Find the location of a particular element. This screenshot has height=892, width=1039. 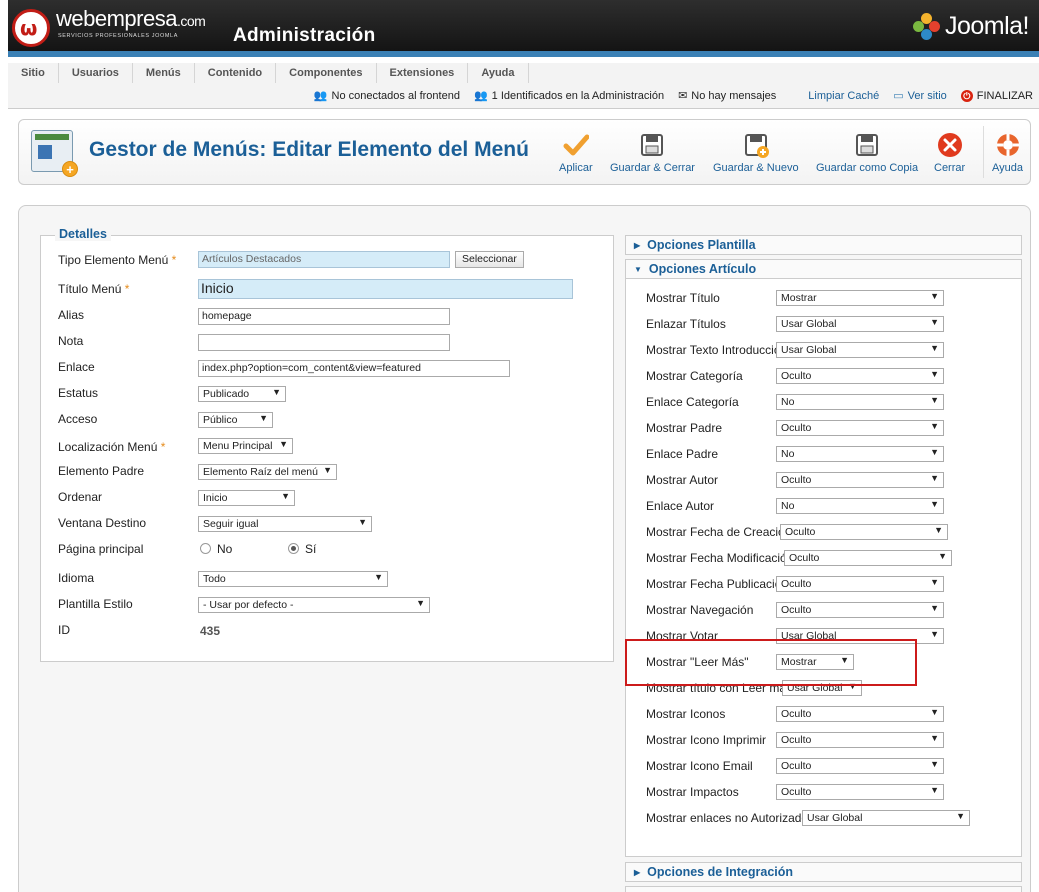

clear-cache-link: Limpiar Caché is located at coordinates (843, 96).